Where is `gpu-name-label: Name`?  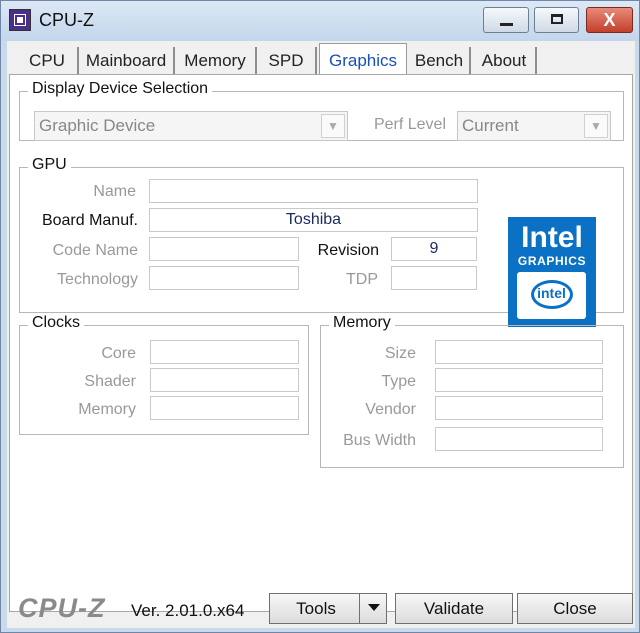
gpu-name-label: Name is located at coordinates (114, 191).